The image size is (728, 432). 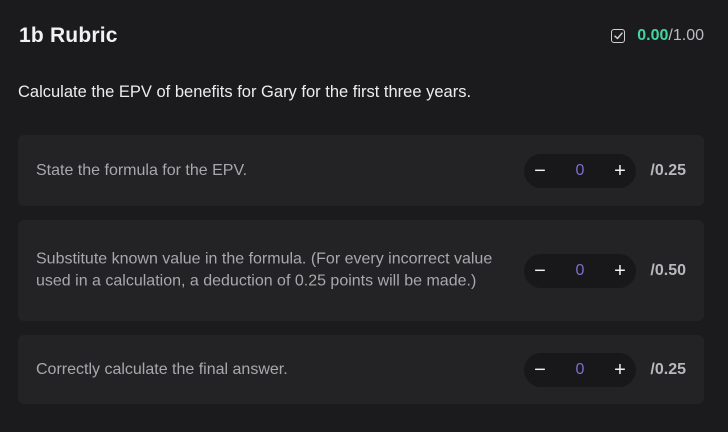 What do you see at coordinates (361, 36) in the screenshot?
I see `rubric-header: 1b Rubric 0.00/1.00` at bounding box center [361, 36].